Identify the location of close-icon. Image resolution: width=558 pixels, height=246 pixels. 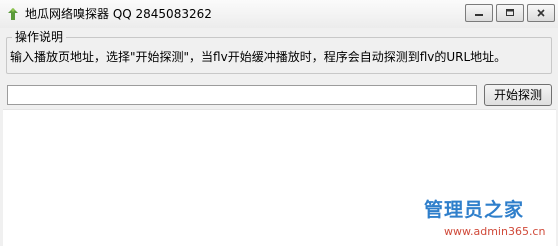
(541, 13).